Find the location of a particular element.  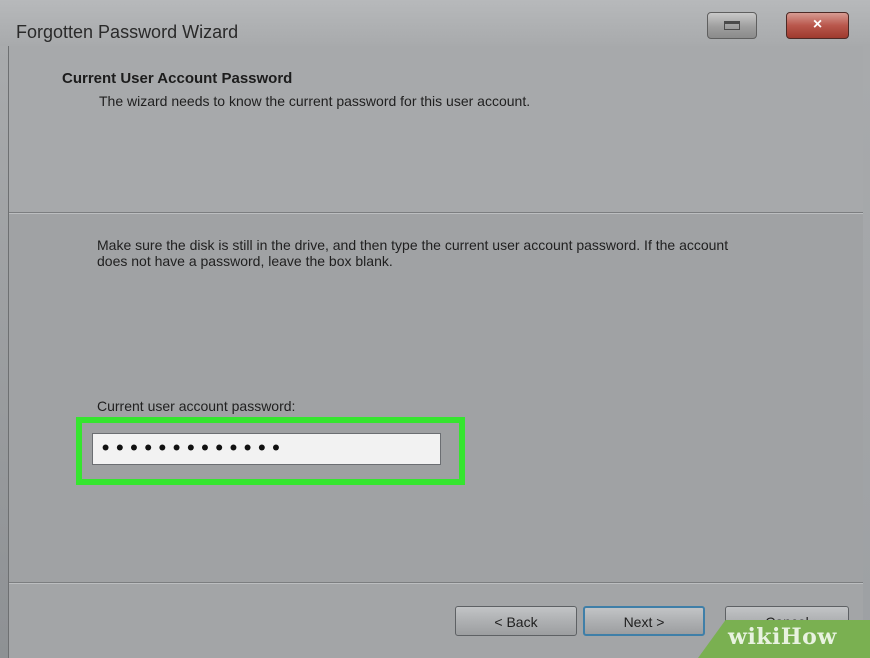

password-input is located at coordinates (266, 449).